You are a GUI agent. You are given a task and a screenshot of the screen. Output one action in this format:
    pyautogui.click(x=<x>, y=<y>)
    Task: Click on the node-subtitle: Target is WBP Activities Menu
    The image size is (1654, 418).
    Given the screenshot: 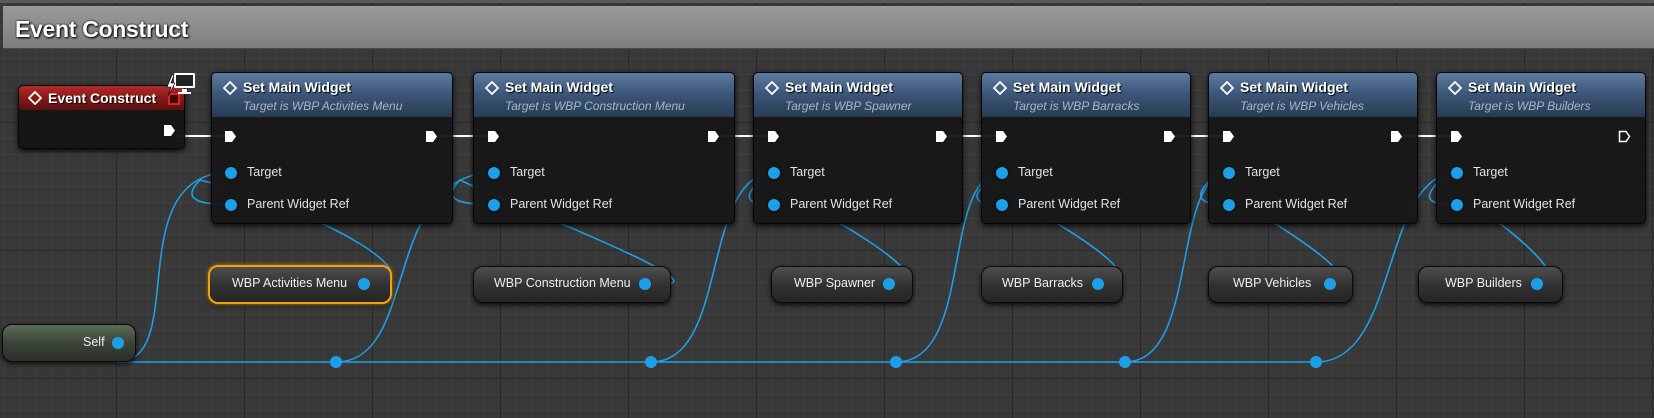 What is the action you would take?
    pyautogui.click(x=323, y=106)
    